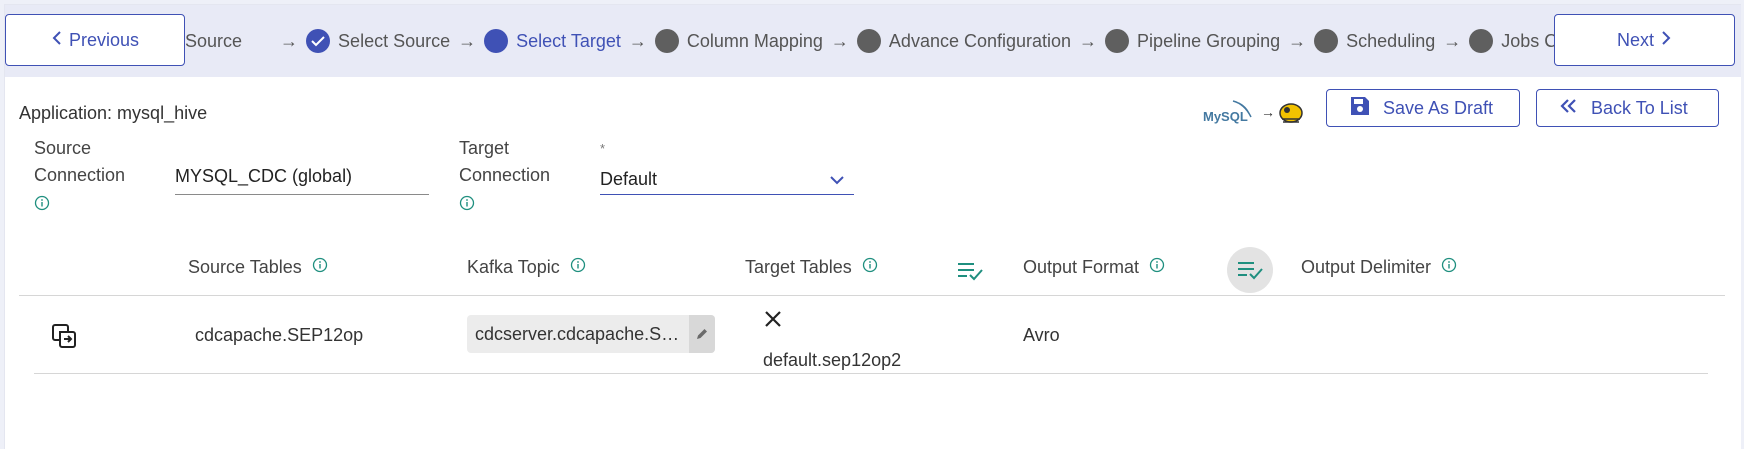 The width and height of the screenshot is (1744, 449). What do you see at coordinates (872, 295) in the screenshot?
I see `table-header-divider` at bounding box center [872, 295].